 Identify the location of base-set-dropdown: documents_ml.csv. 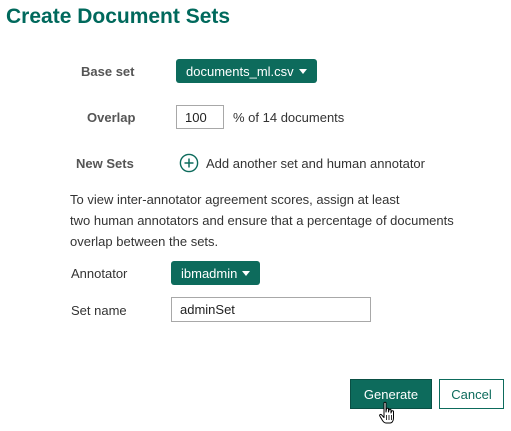
(246, 71).